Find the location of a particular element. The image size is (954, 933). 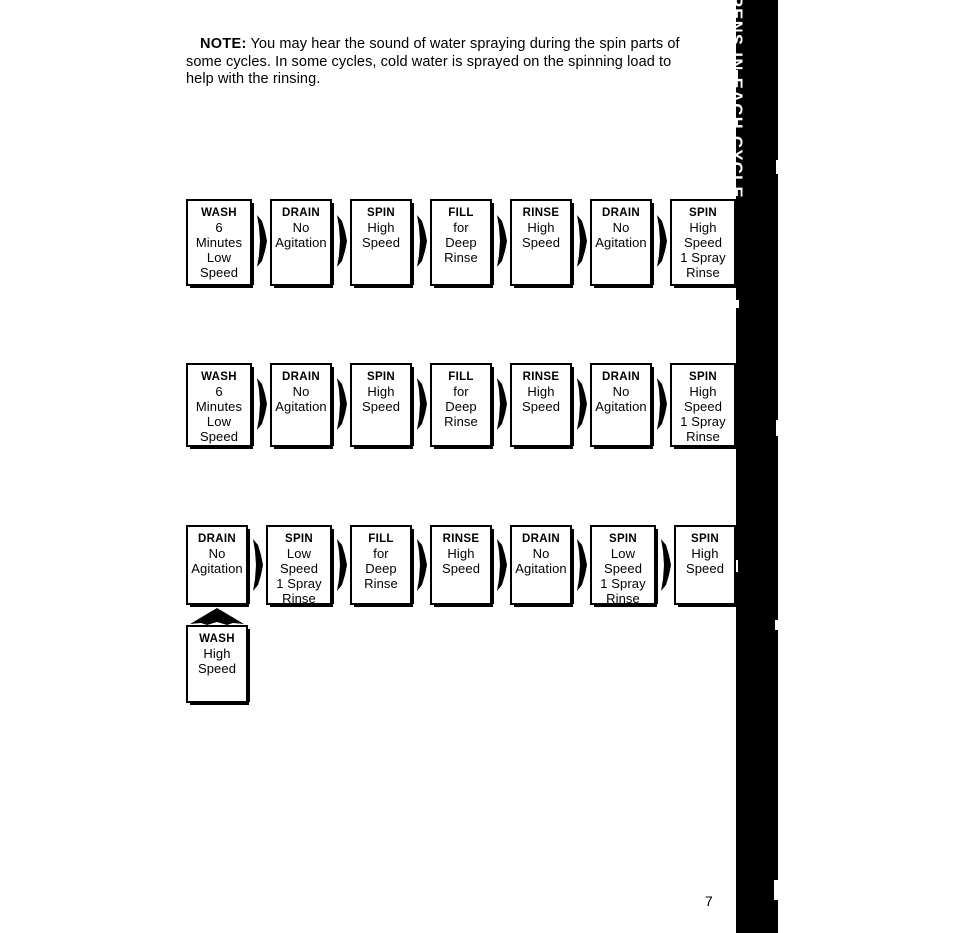

cycle-entry-step-box: WASH High Speed is located at coordinates (218, 665).